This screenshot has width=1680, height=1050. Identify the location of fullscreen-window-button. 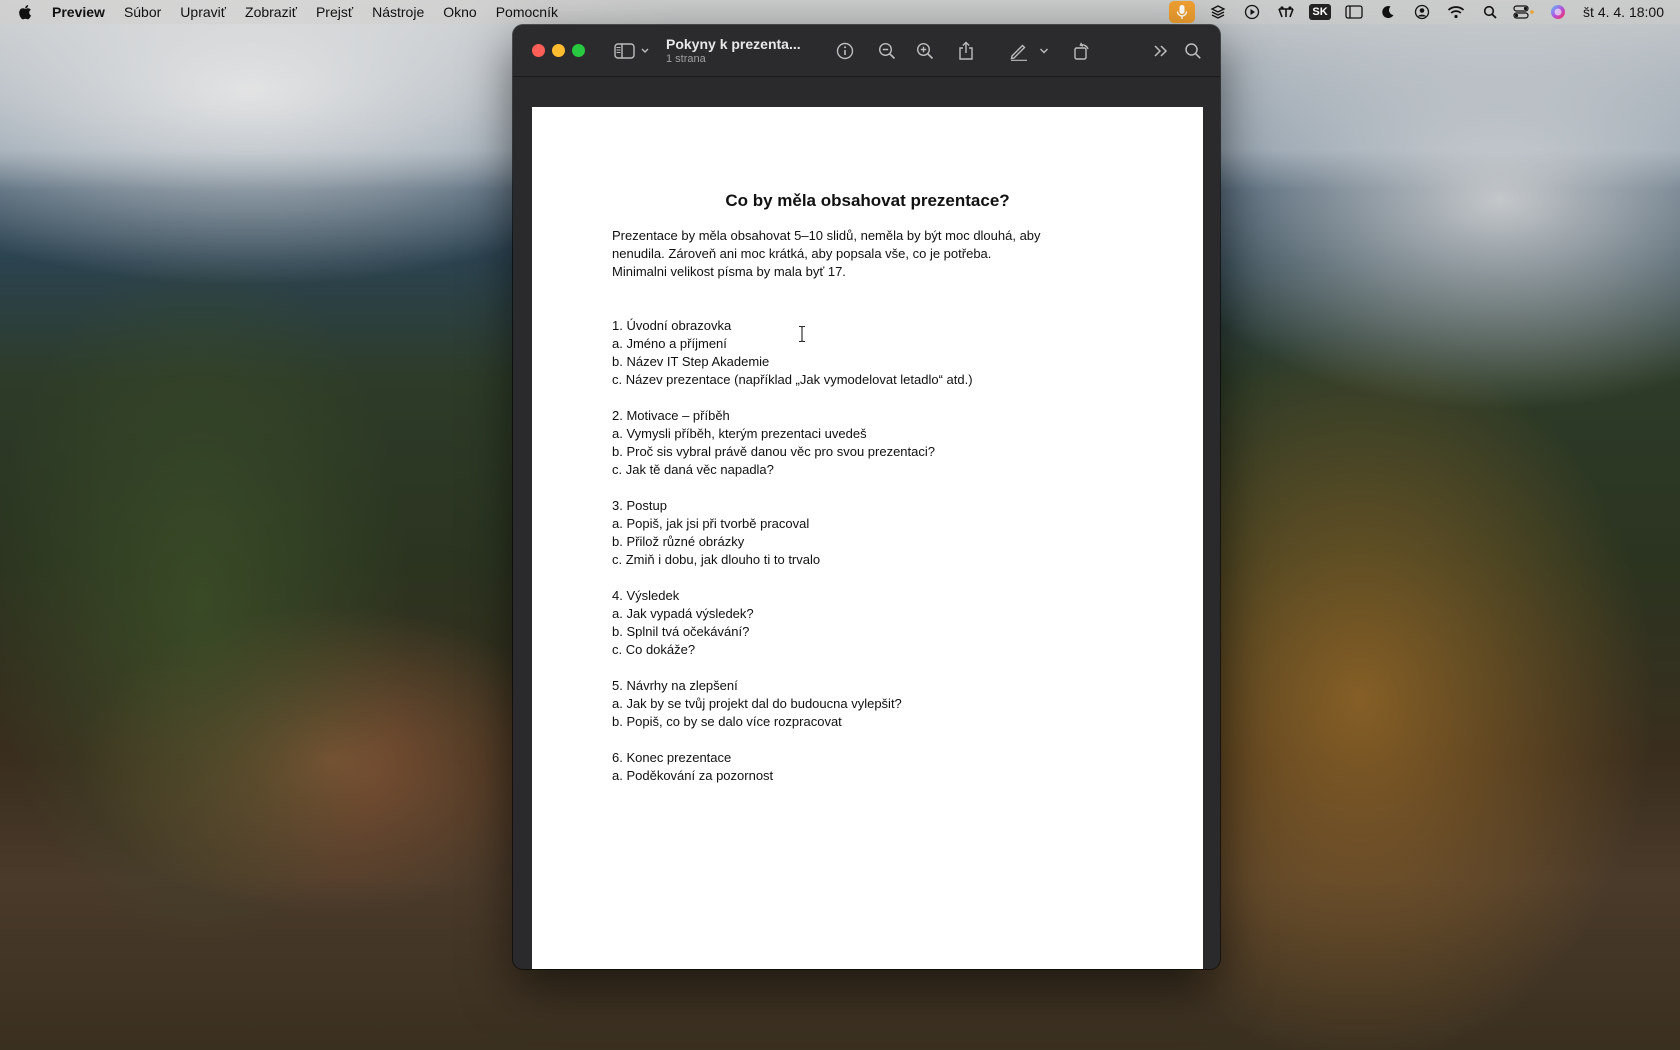
(578, 50).